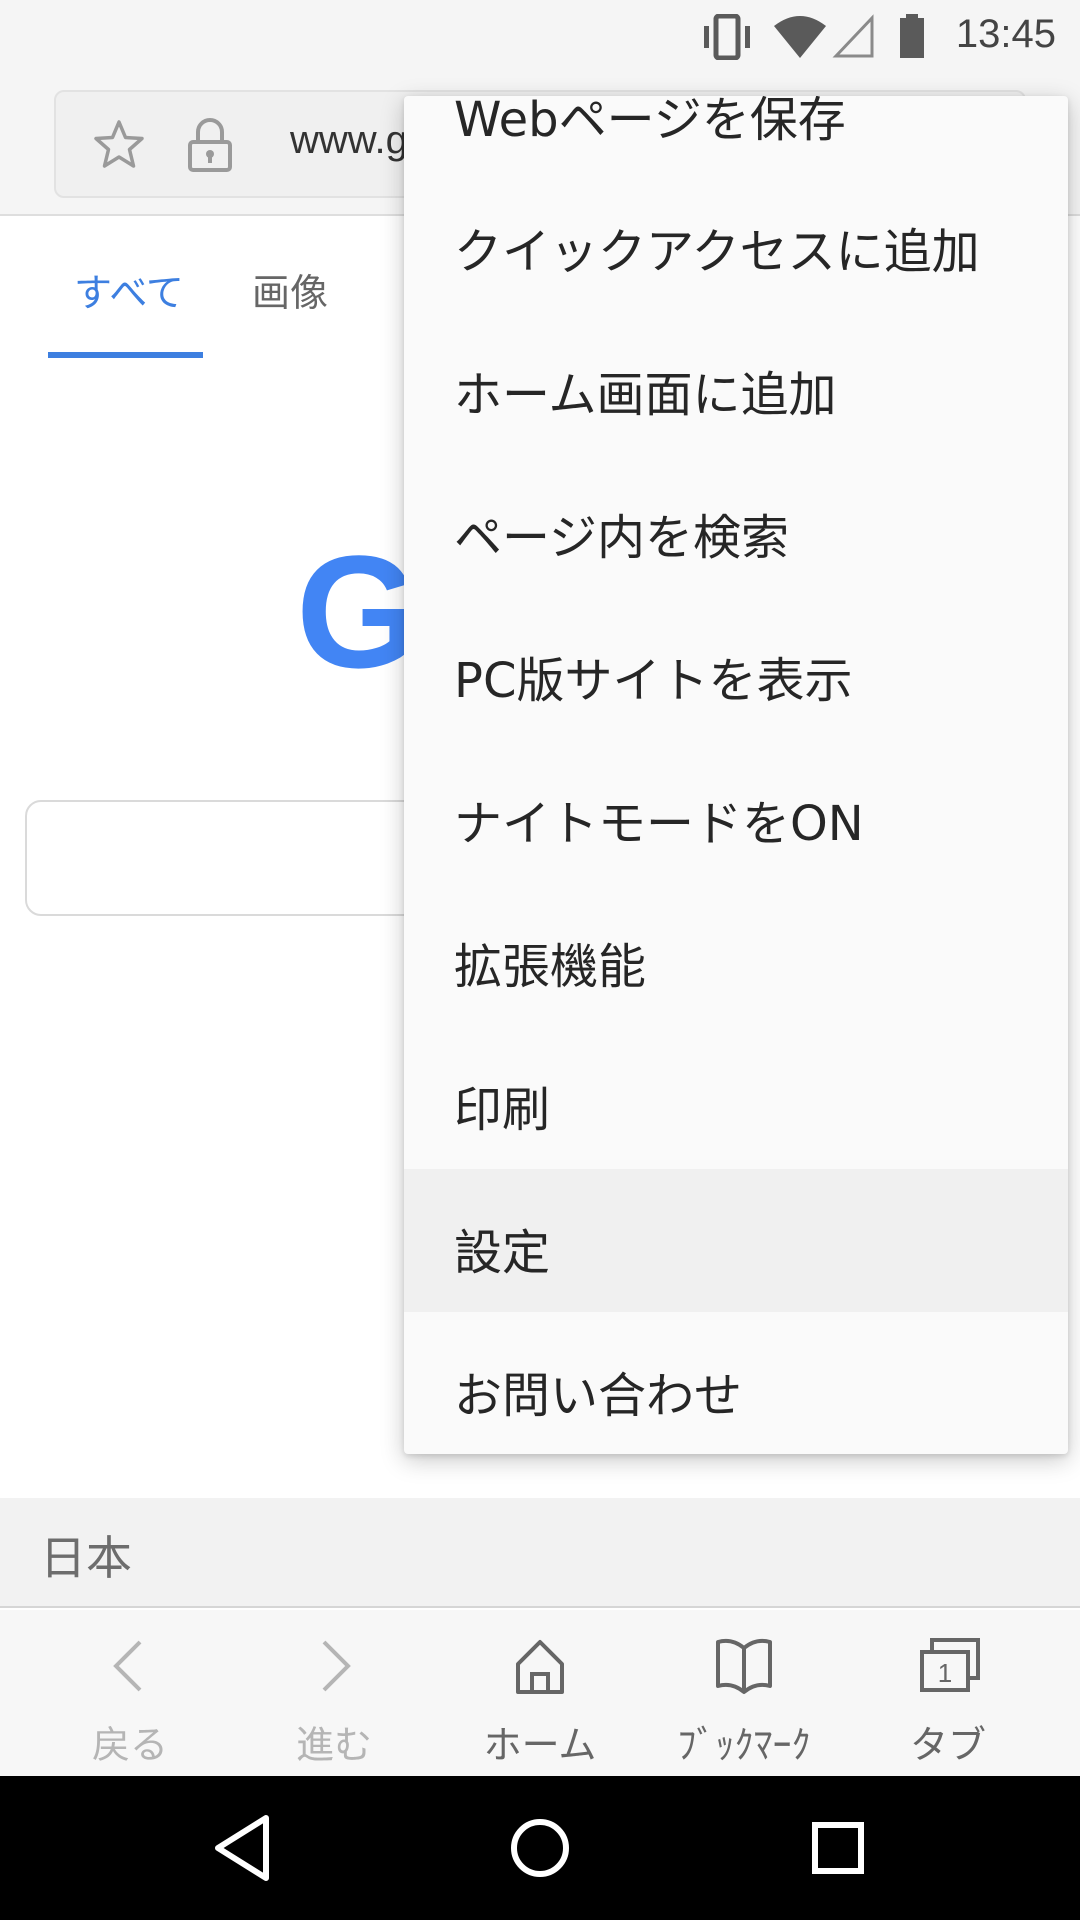 This screenshot has width=1080, height=1920. What do you see at coordinates (736, 1097) in the screenshot?
I see `menu-item-print: 印刷` at bounding box center [736, 1097].